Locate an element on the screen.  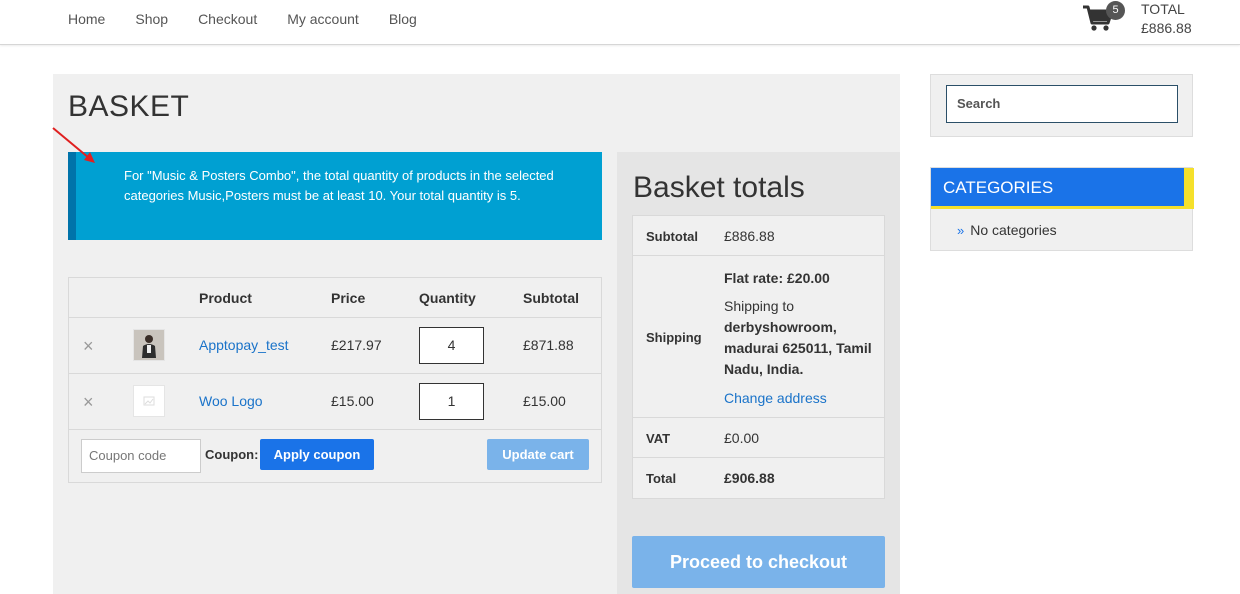
total-value: £906.88 is located at coordinates (749, 478).